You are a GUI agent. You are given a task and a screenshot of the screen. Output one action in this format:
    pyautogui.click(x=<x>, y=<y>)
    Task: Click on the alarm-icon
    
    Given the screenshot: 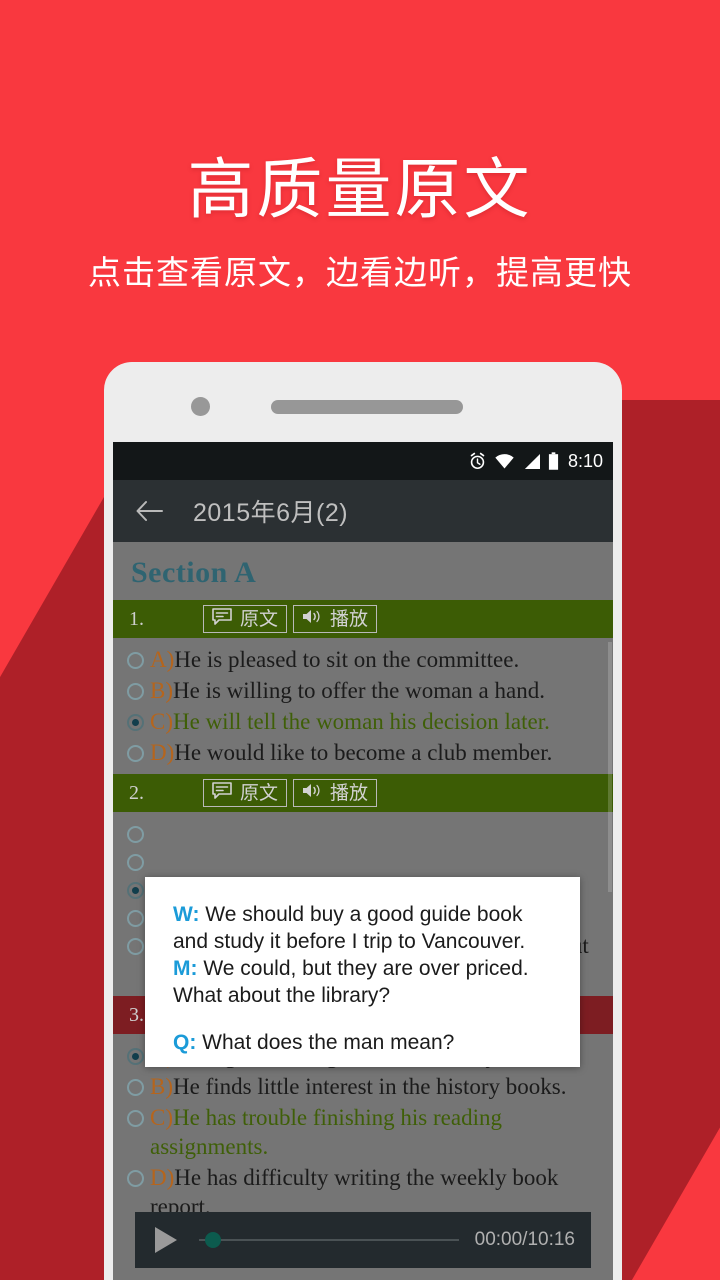 What is the action you would take?
    pyautogui.click(x=477, y=461)
    